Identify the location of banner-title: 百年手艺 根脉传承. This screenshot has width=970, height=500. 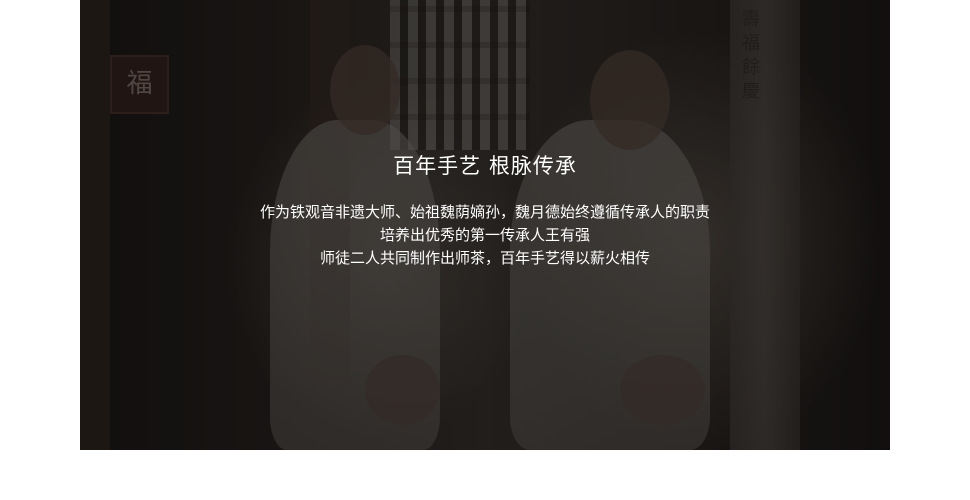
(485, 166).